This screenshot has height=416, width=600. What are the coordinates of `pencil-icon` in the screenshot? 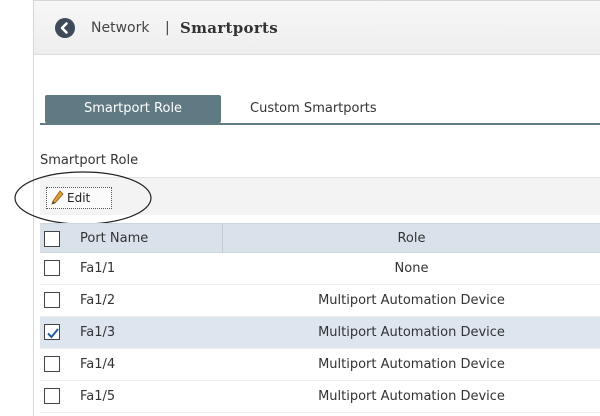 It's located at (57, 201).